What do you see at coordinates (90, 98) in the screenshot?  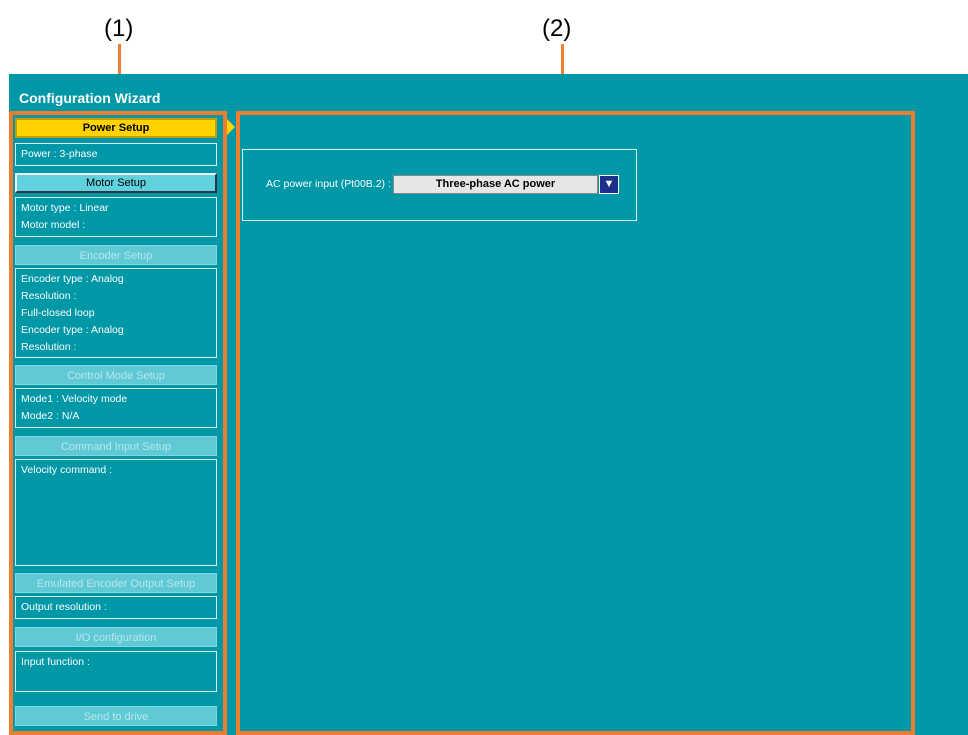 I see `window-title: Configuration Wizard` at bounding box center [90, 98].